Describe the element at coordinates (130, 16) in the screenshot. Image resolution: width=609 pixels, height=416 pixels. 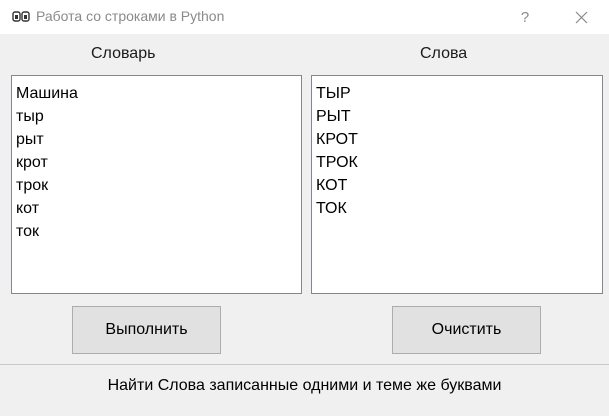
I see `window-title: Работа со строками в Python` at that location.